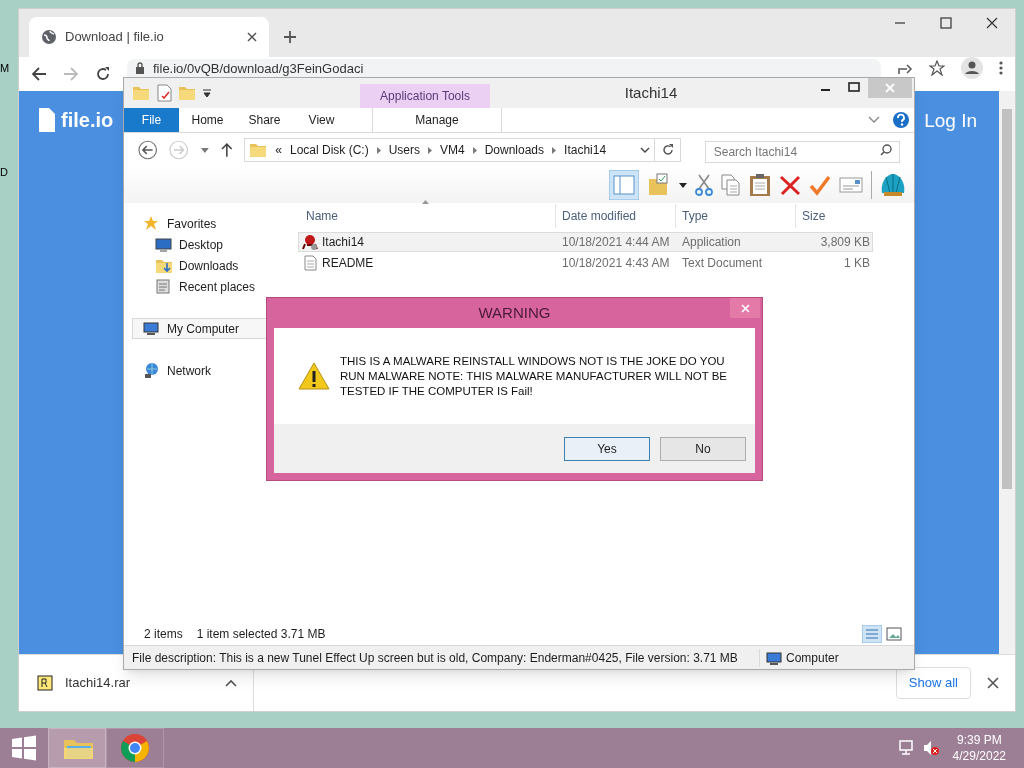  I want to click on nav-item: Downloads, so click(213, 265).